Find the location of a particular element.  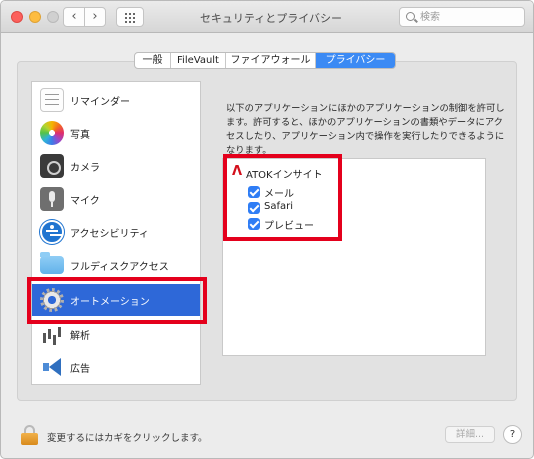

back-button: ‹ is located at coordinates (74, 17).